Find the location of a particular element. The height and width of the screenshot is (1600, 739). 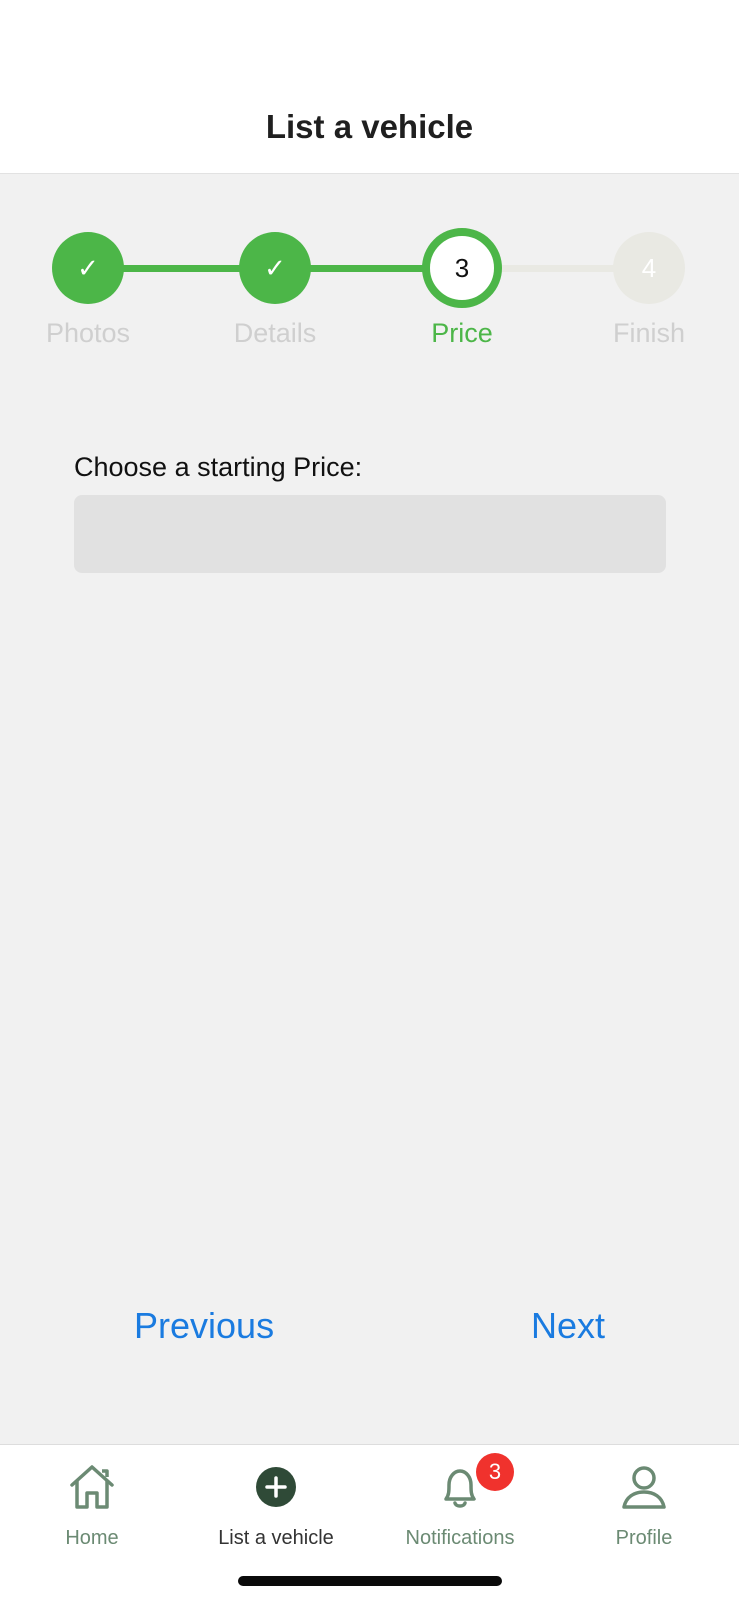

tab-profile-label: Profile is located at coordinates (644, 1538).